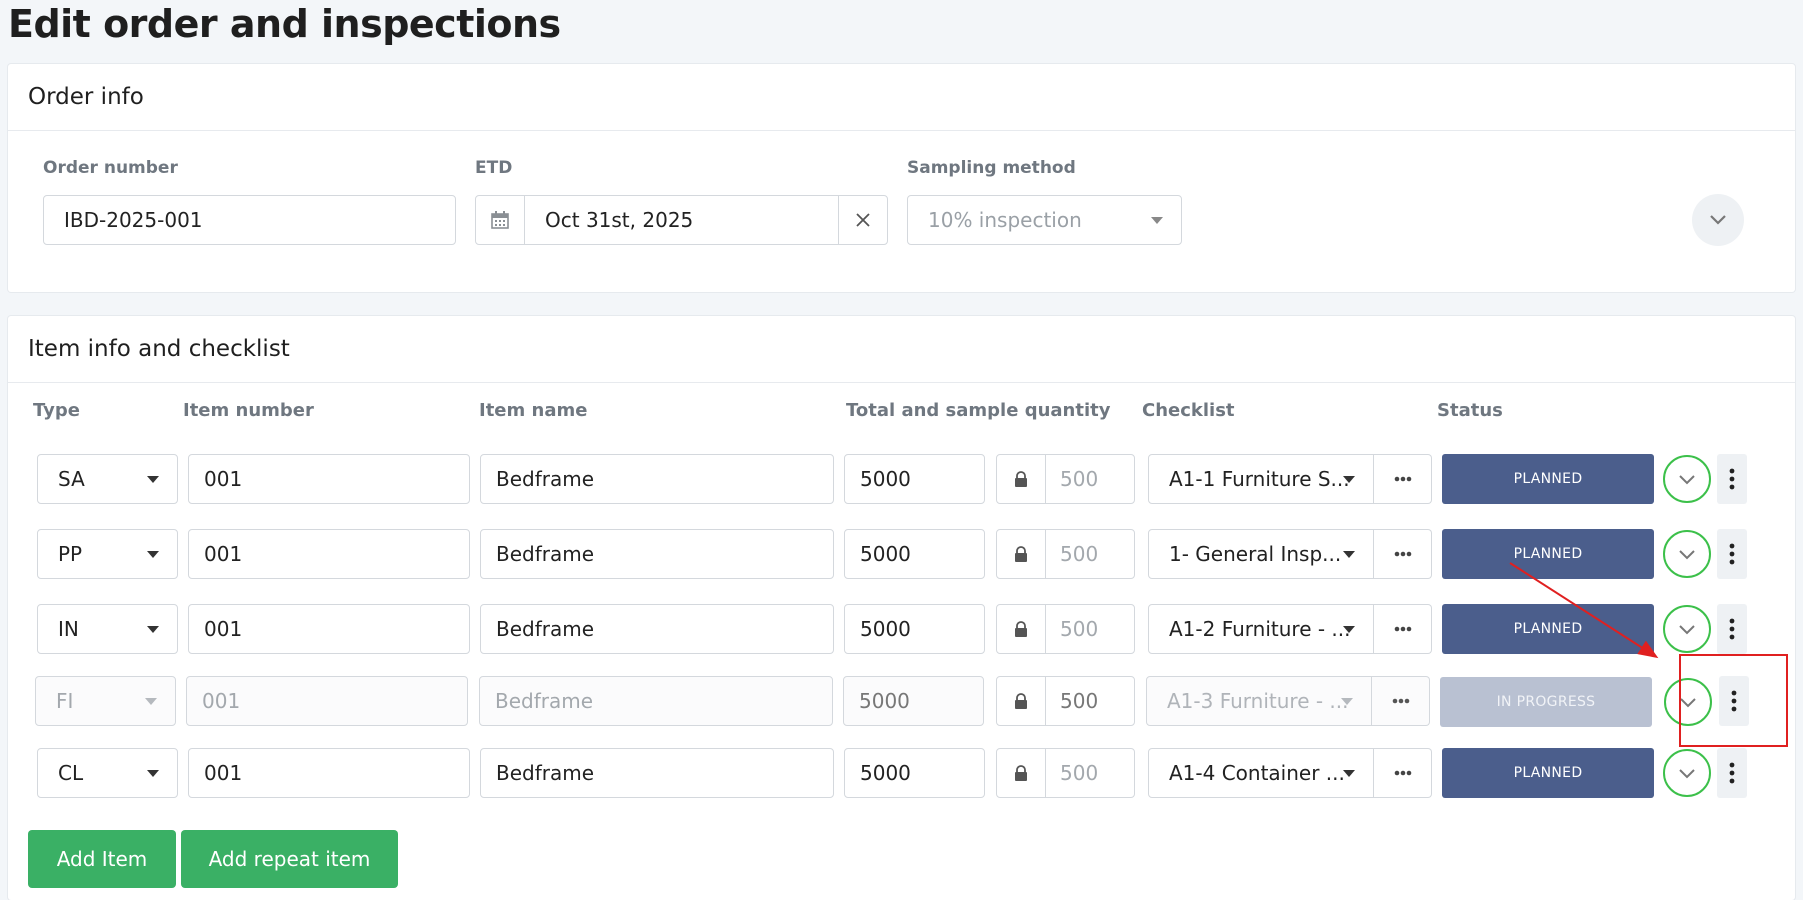  I want to click on collapse-order-button, so click(1718, 220).